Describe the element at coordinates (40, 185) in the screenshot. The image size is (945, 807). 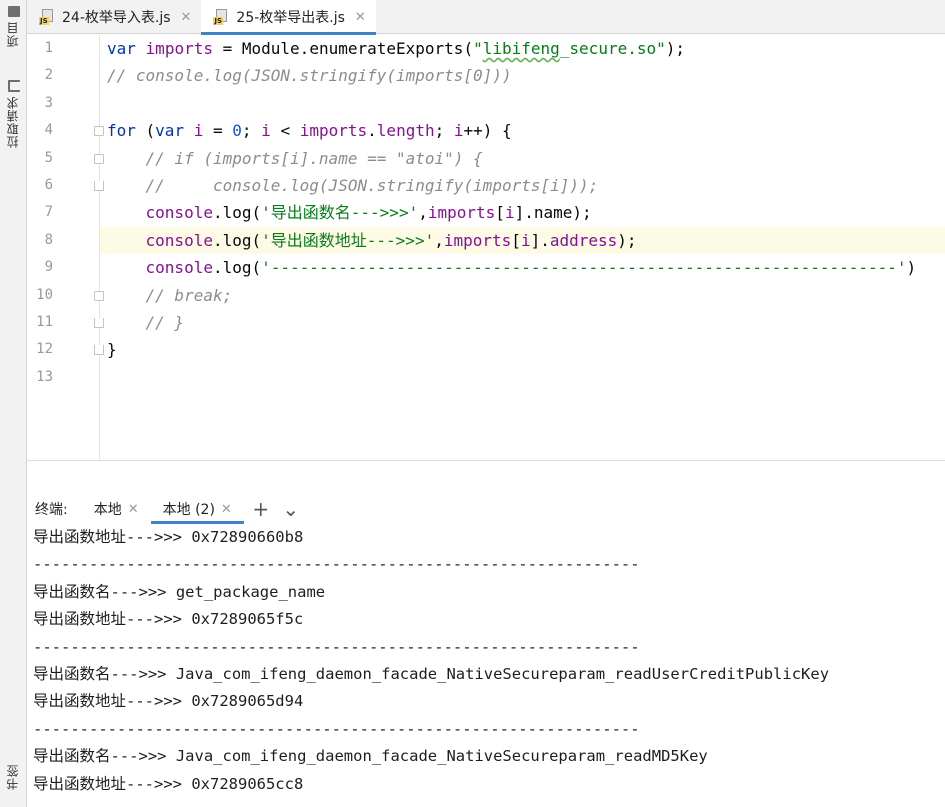
I see `line-number: 6` at that location.